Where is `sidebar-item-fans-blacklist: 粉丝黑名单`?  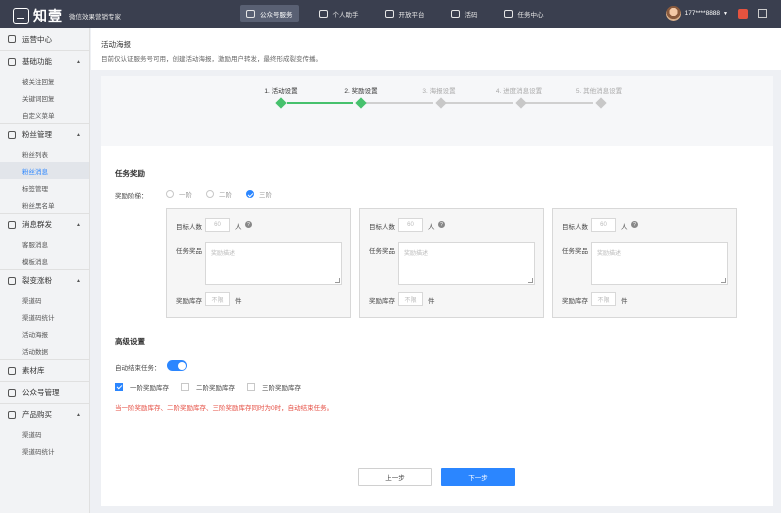 sidebar-item-fans-blacklist: 粉丝黑名单 is located at coordinates (44, 204).